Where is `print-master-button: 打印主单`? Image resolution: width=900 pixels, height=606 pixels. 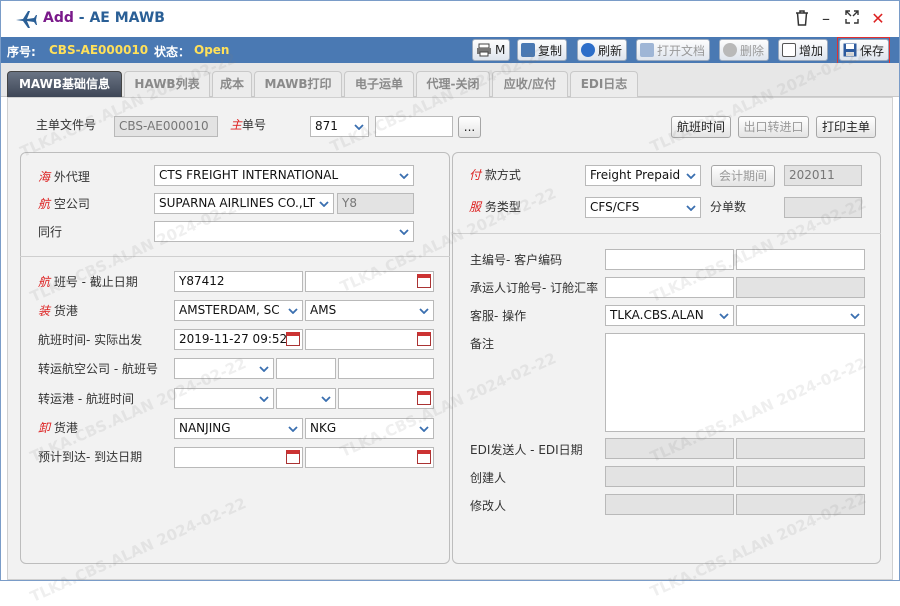
print-master-button: 打印主单 is located at coordinates (846, 127).